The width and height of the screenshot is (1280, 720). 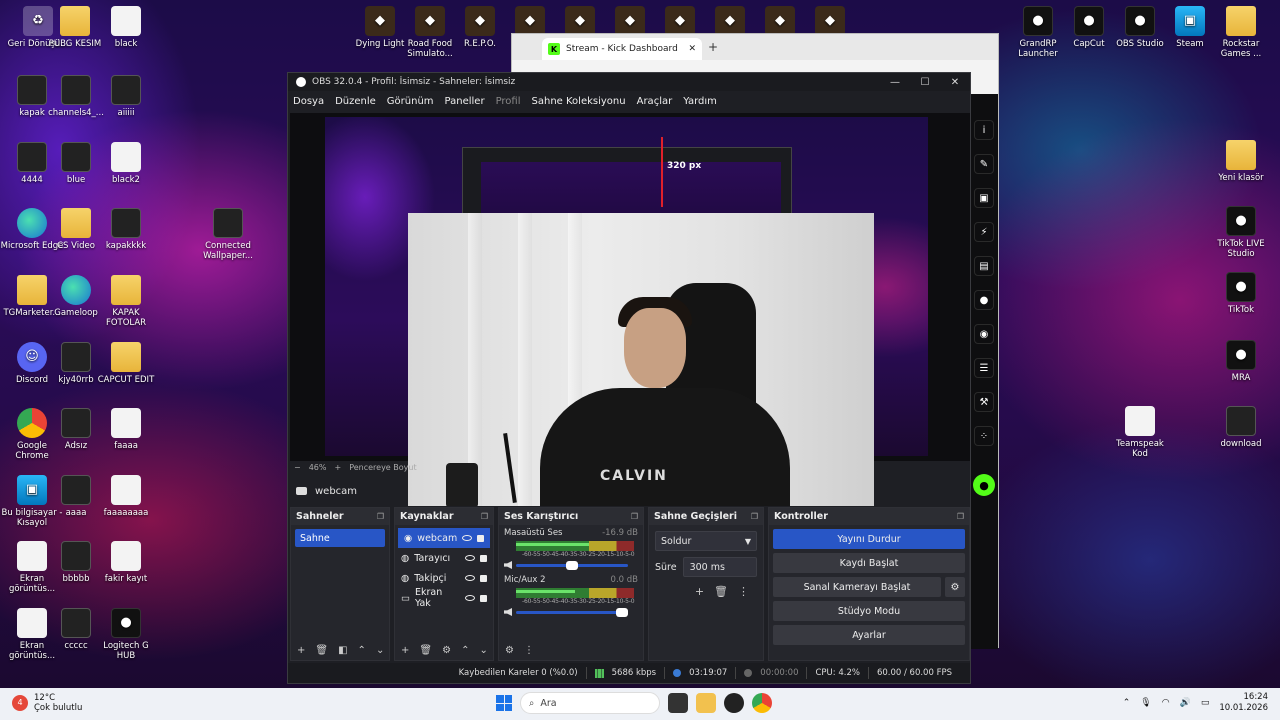 I want to click on remove-scene-button: 🗑, so click(x=321, y=650).